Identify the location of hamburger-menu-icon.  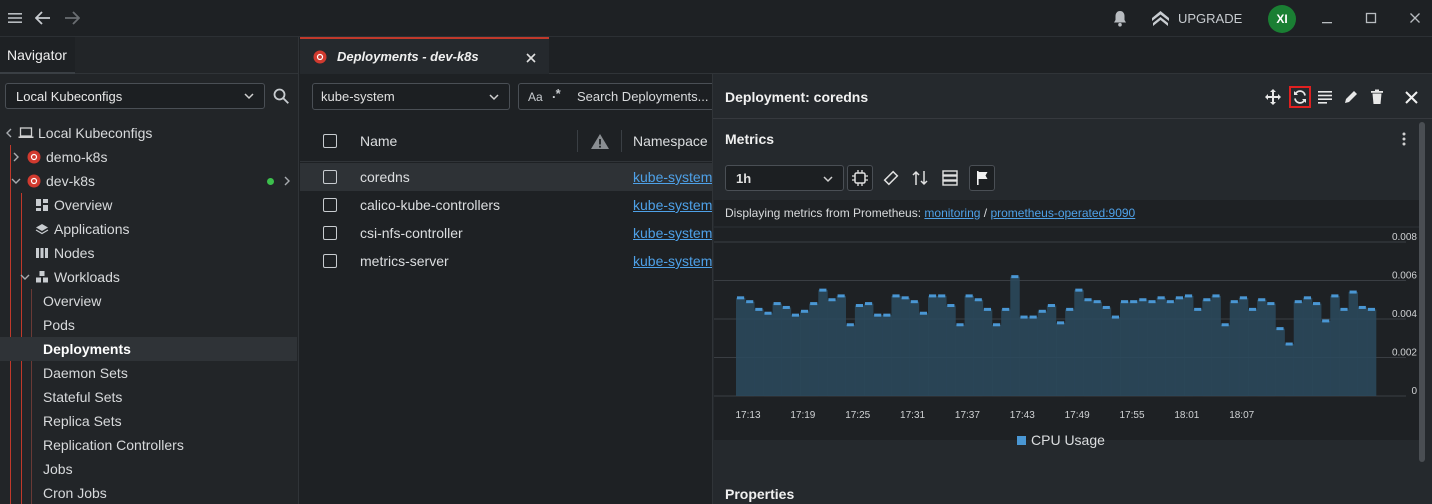
(15, 18).